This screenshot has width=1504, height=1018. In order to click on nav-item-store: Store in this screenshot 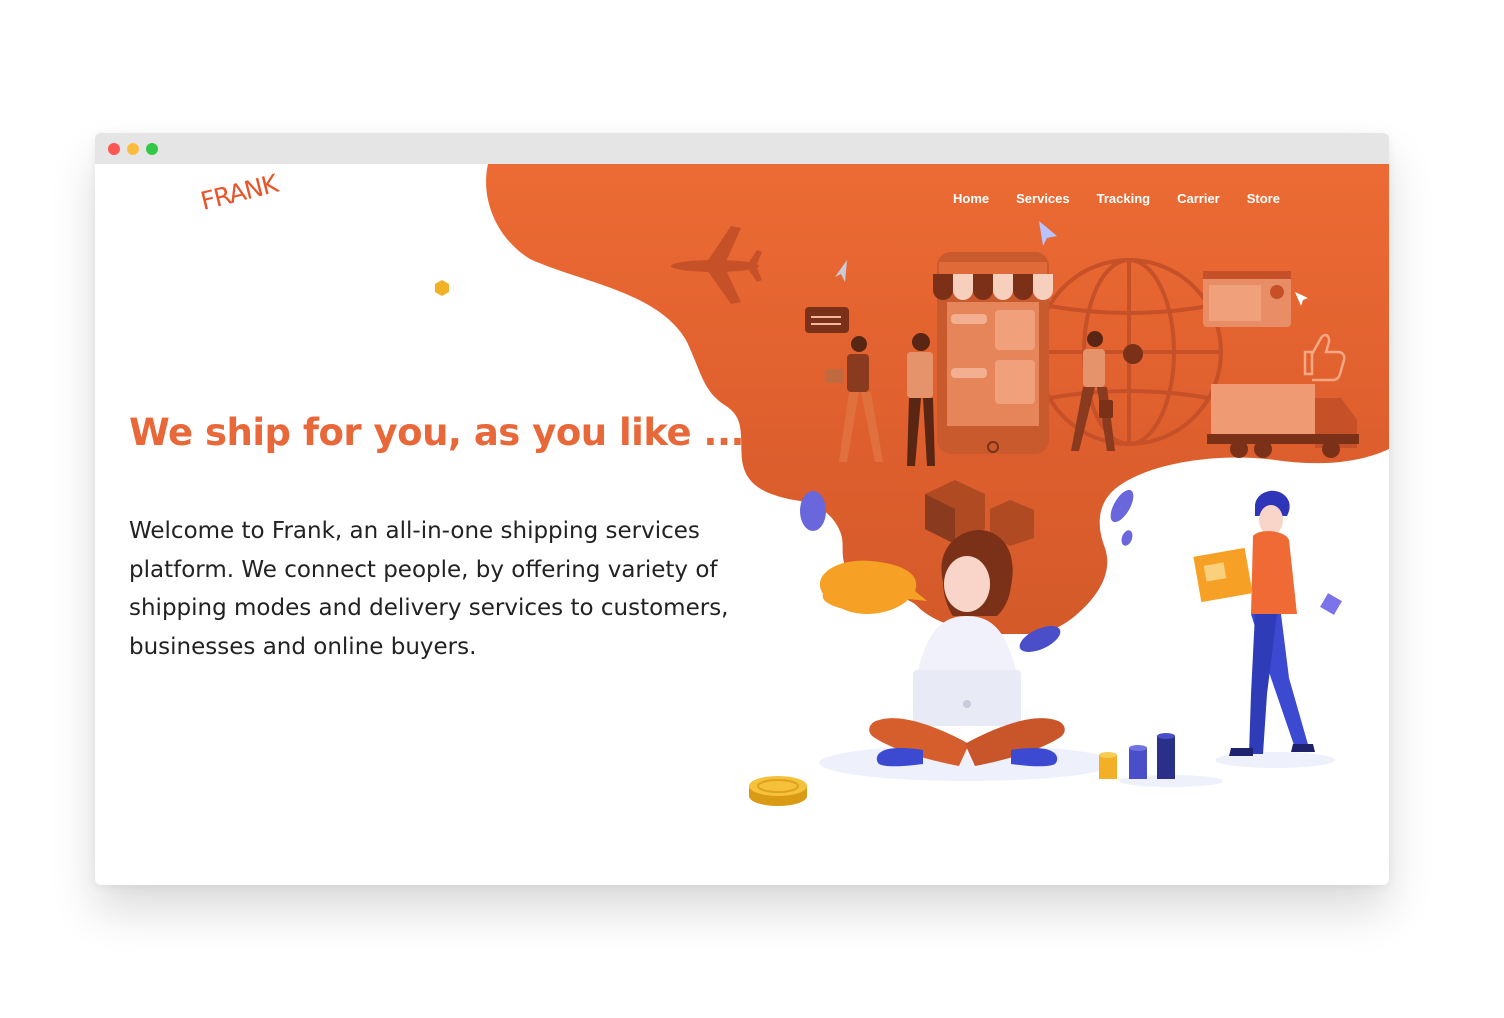, I will do `click(1263, 198)`.